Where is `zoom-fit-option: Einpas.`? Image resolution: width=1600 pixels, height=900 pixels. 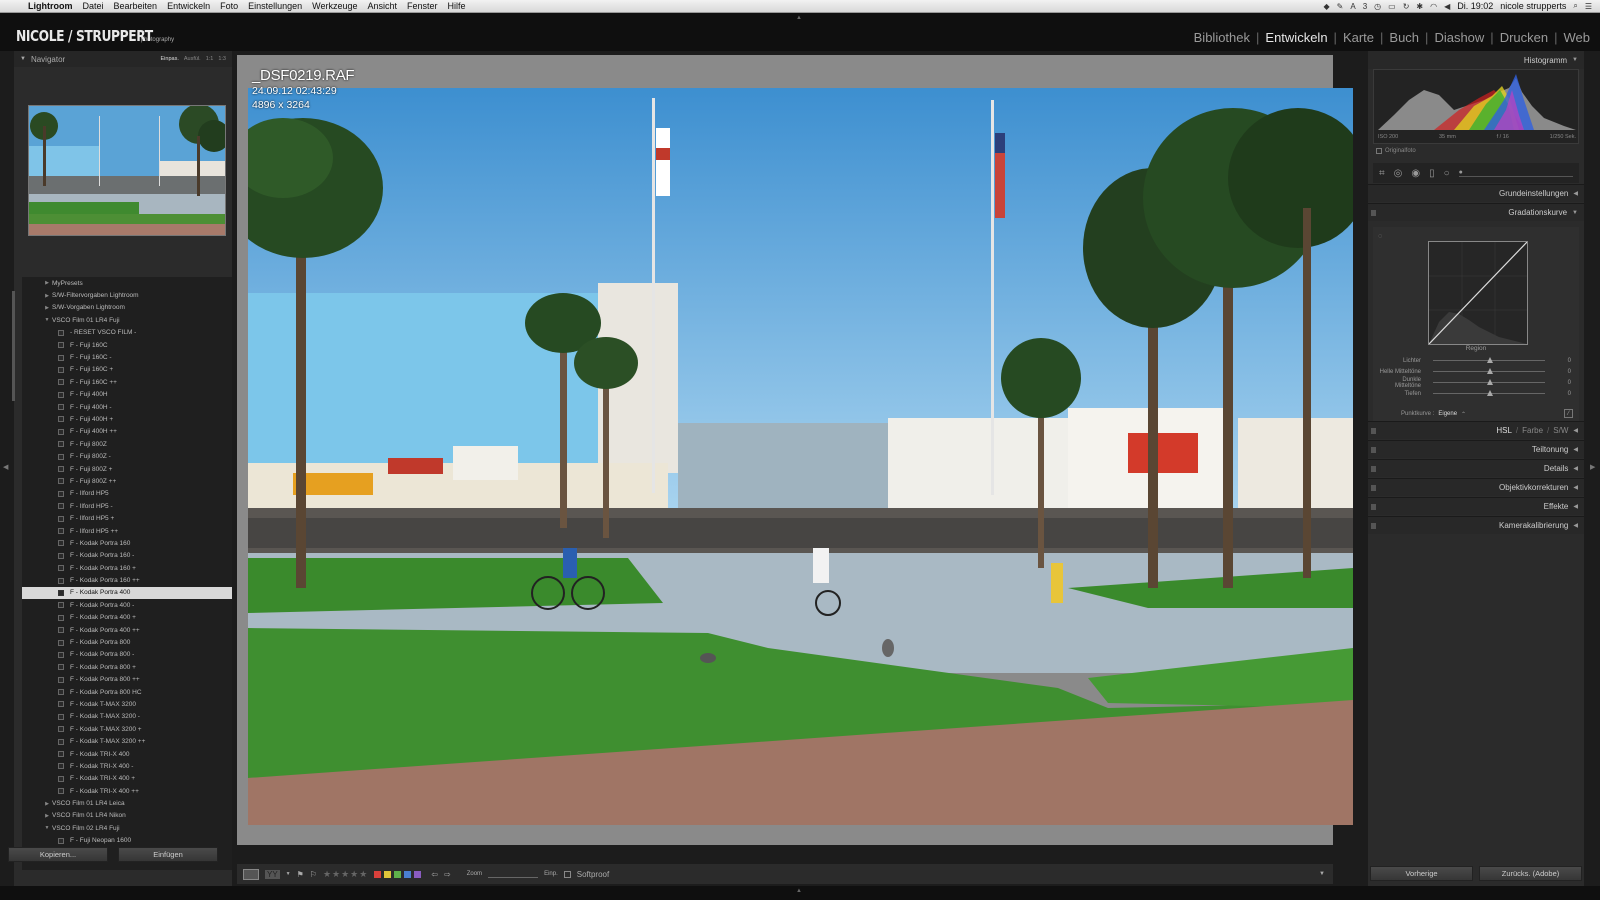 zoom-fit-option: Einpas. is located at coordinates (170, 59).